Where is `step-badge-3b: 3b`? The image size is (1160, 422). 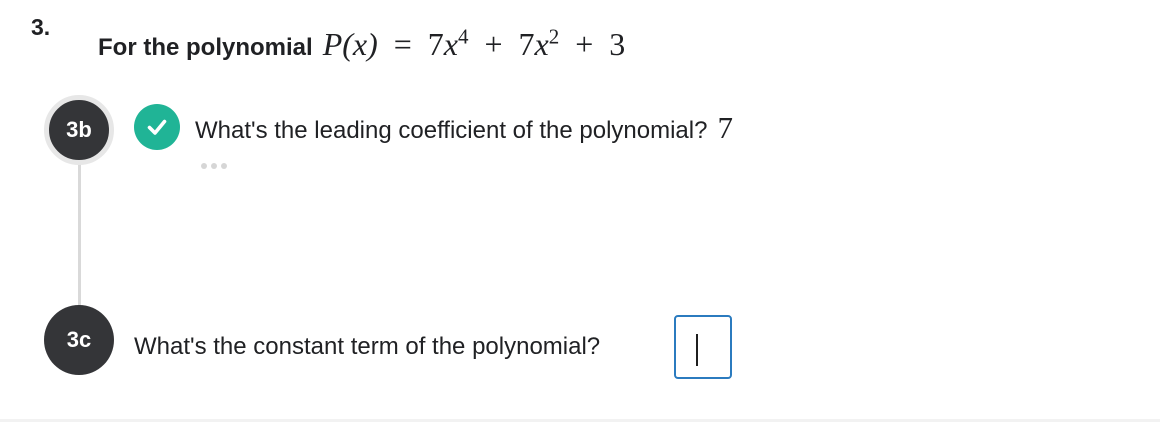 step-badge-3b: 3b is located at coordinates (79, 130).